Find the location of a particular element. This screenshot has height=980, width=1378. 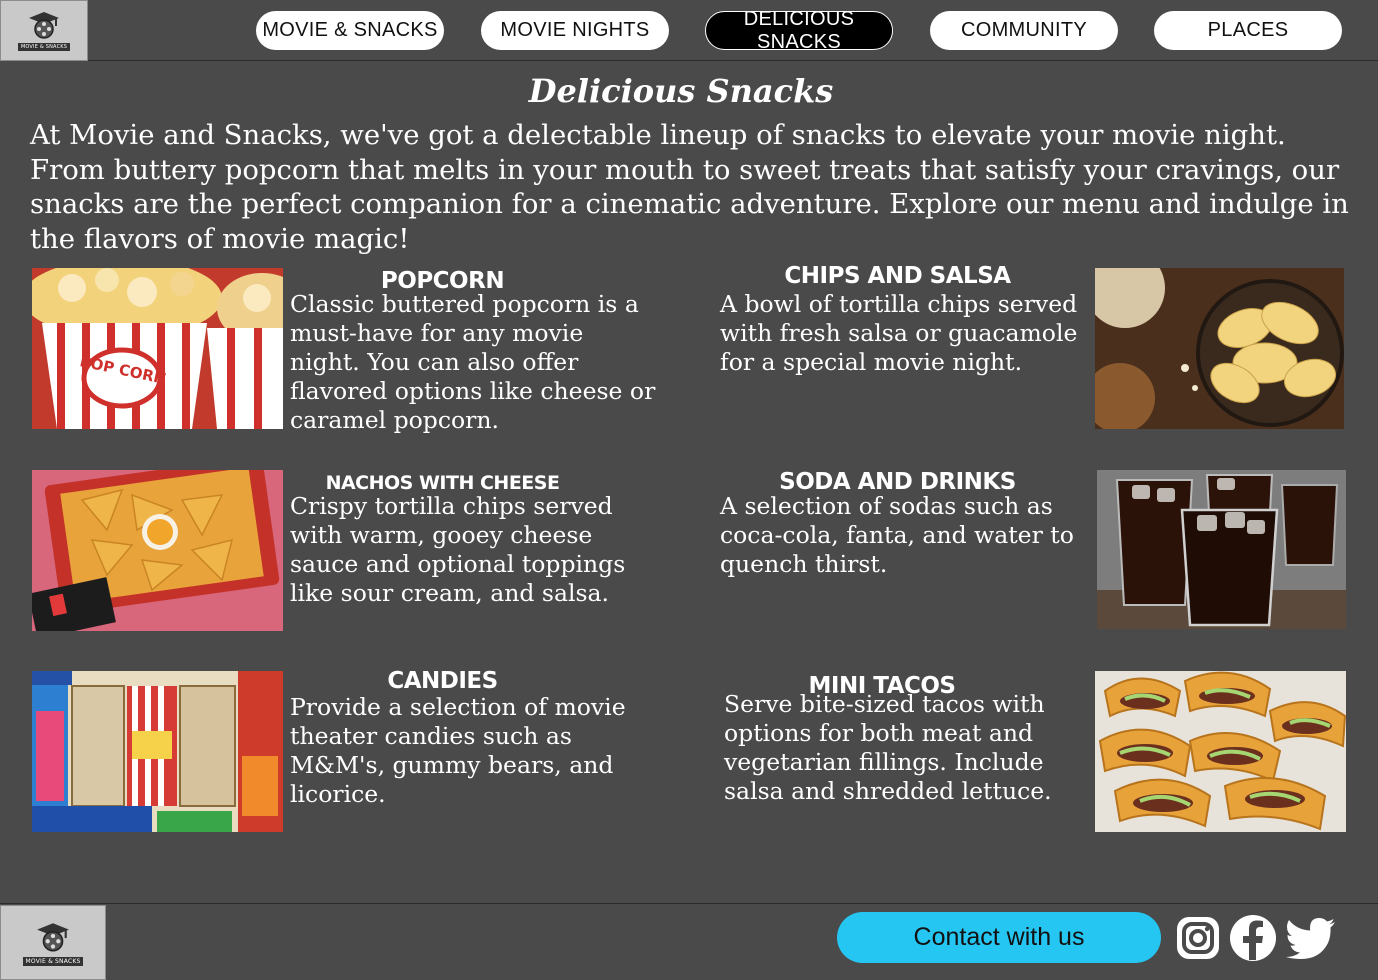

footer-logo: MOVIE & SNACKS is located at coordinates (53, 942).